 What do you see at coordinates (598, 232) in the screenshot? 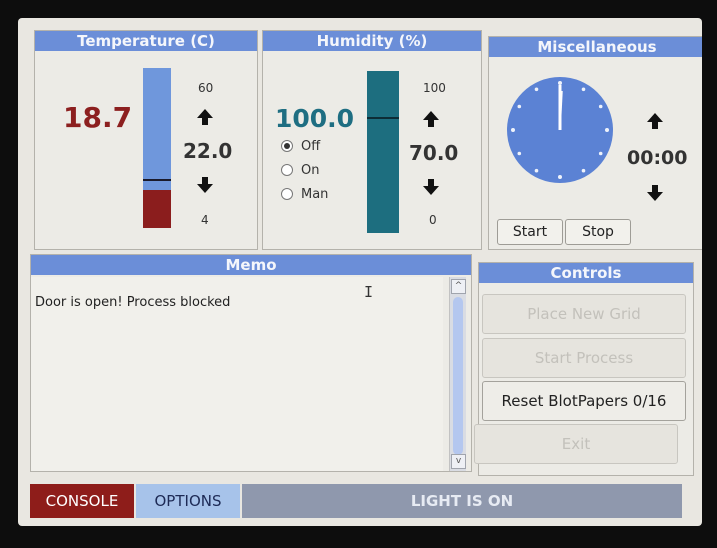
I see `stop-button: Stop` at bounding box center [598, 232].